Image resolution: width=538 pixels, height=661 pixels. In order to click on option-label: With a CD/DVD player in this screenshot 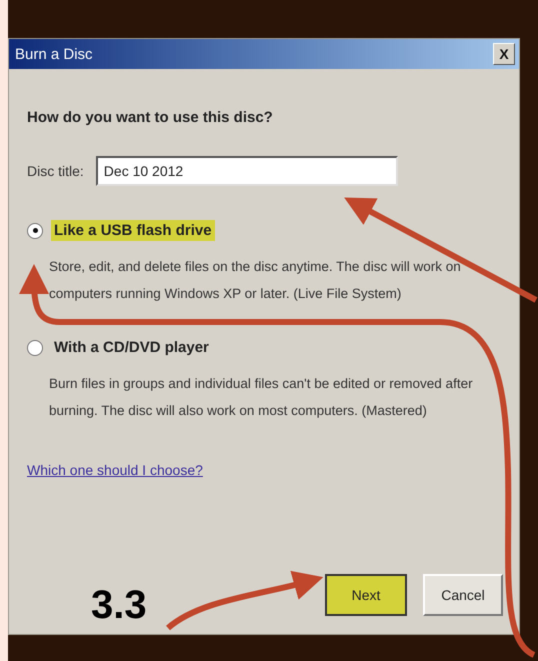, I will do `click(131, 348)`.